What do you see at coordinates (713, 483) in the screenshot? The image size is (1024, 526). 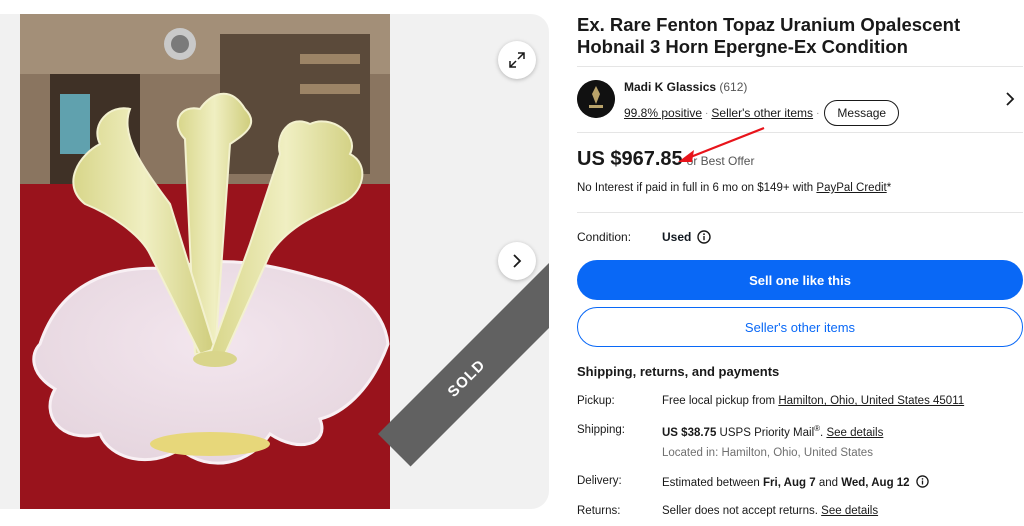 I see `delivery-prefix: Estimated between` at bounding box center [713, 483].